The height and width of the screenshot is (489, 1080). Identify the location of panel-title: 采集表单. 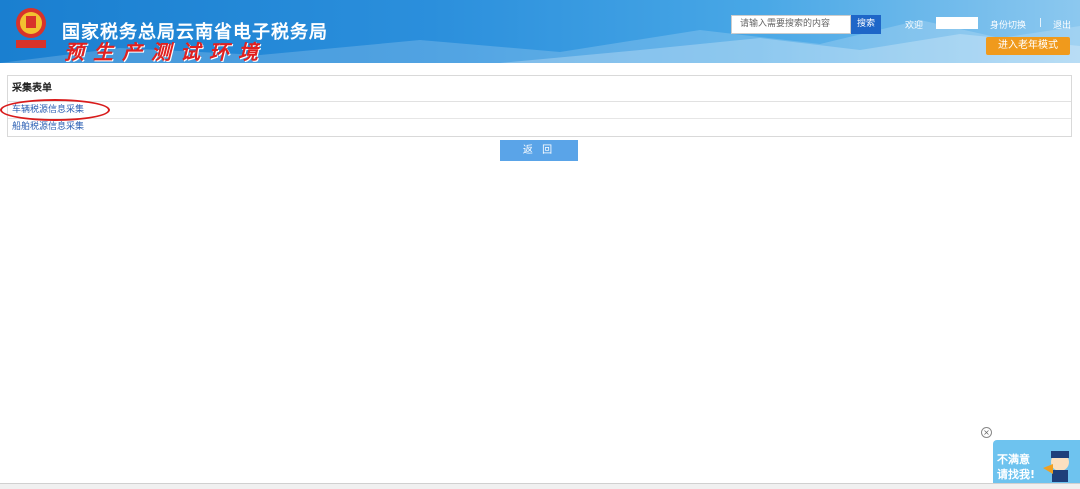
(539, 89).